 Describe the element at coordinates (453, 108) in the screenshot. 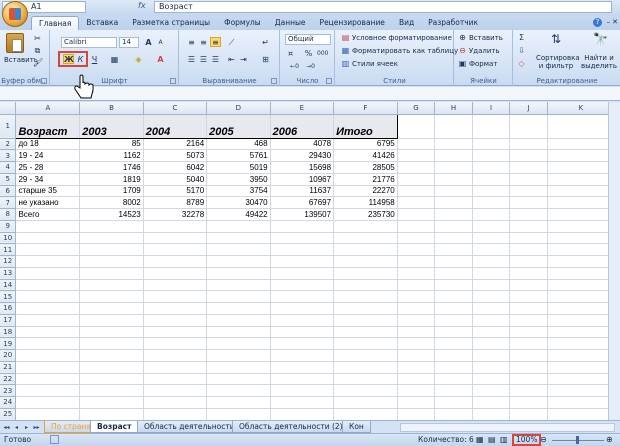

I see `column-header: H` at that location.